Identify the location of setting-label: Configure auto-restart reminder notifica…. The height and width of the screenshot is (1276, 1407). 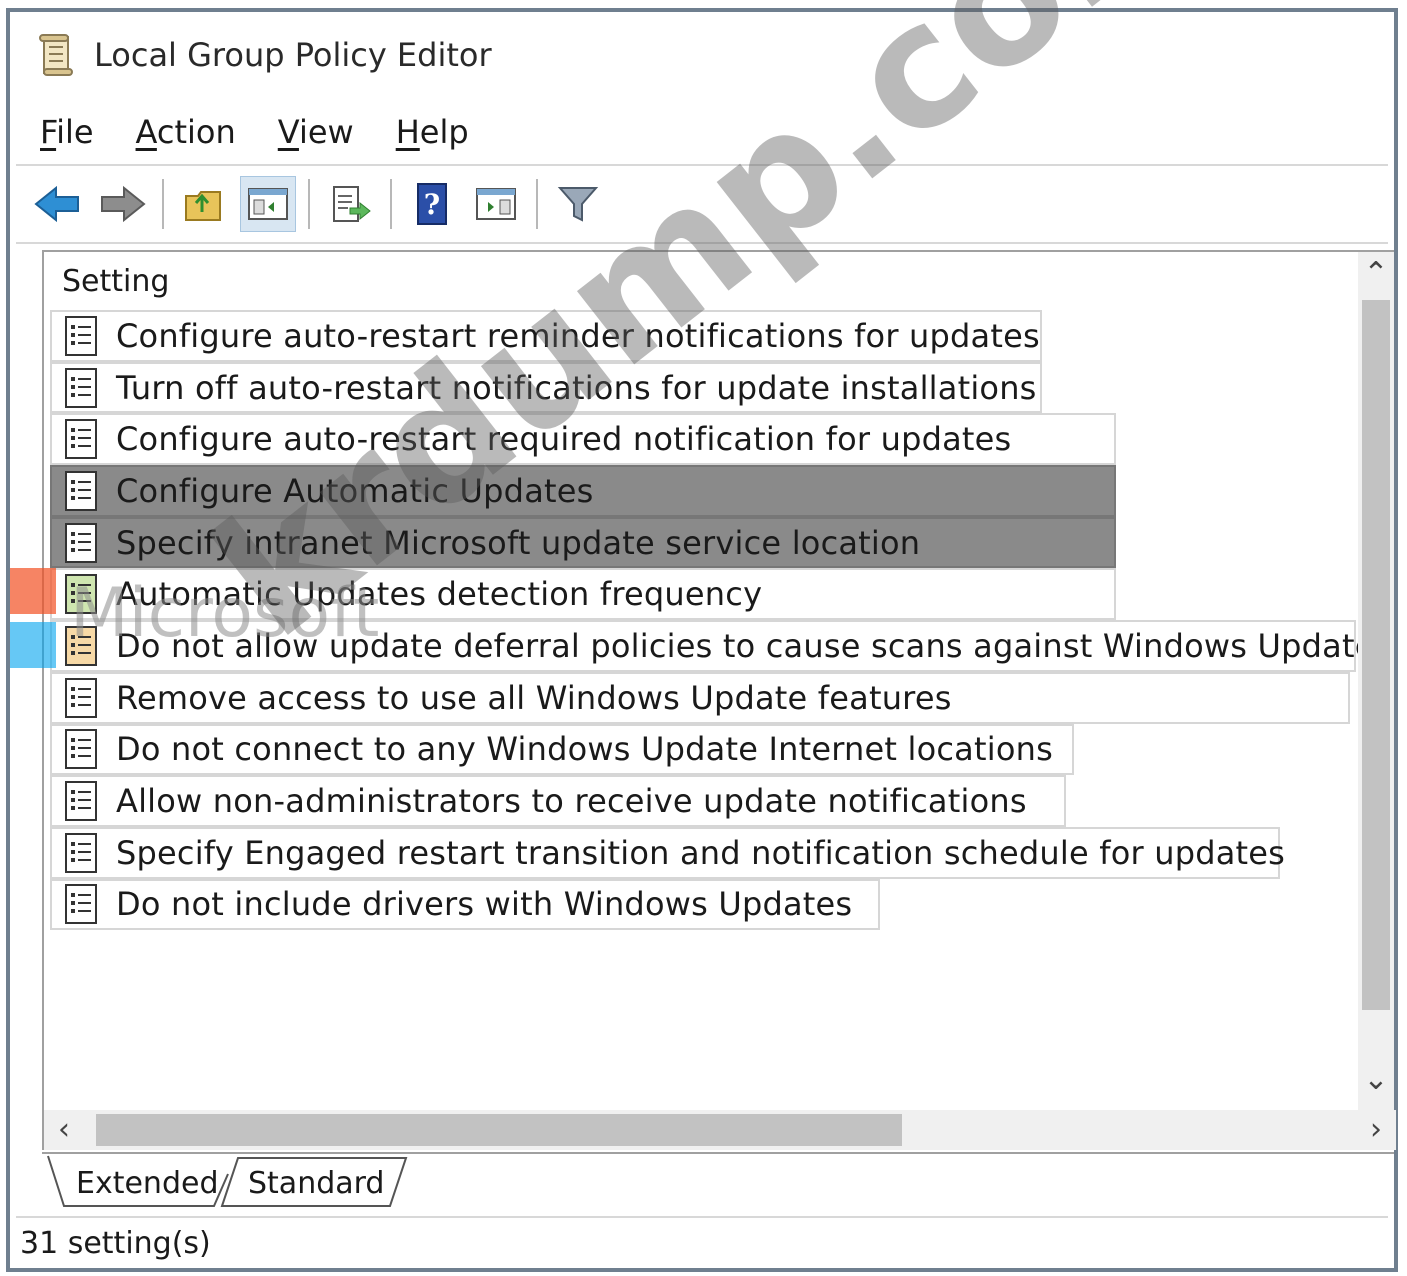
(578, 335).